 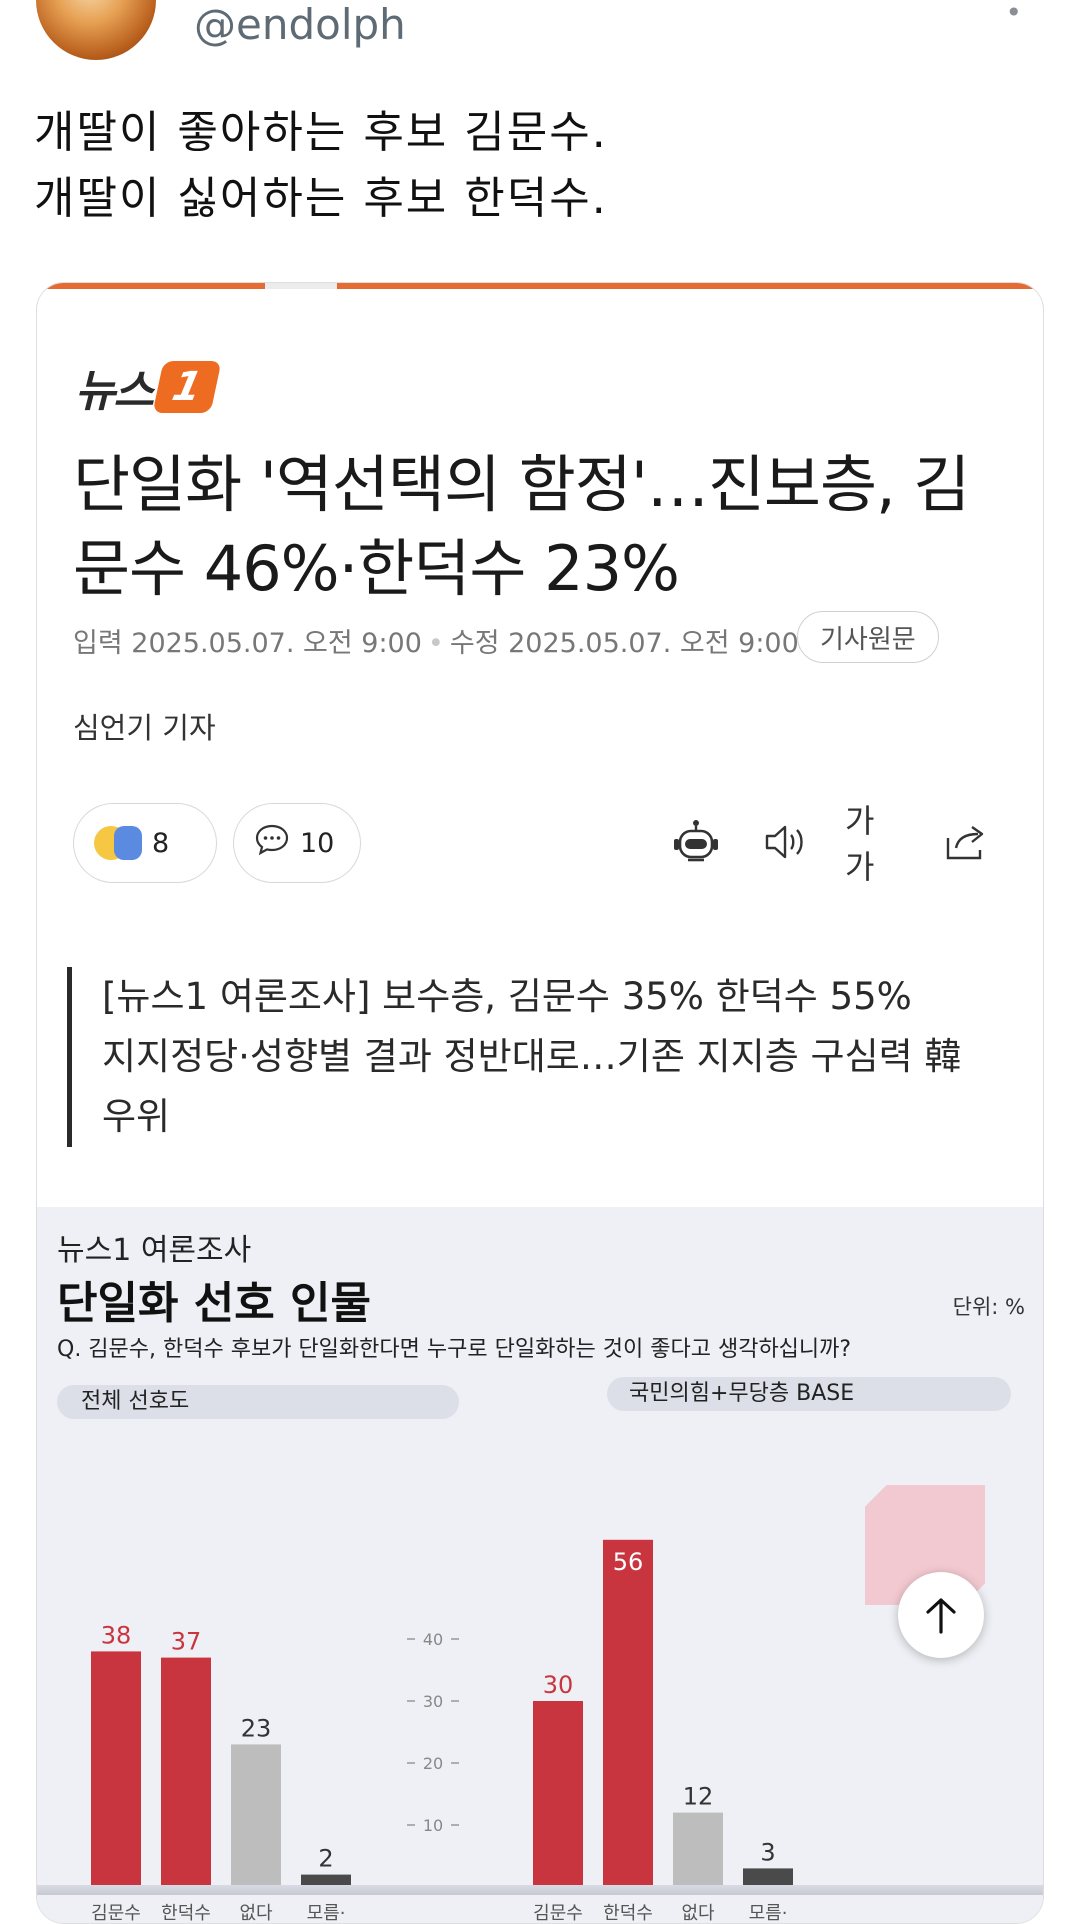 What do you see at coordinates (433, 1701) in the screenshot?
I see `axis-tick-label: 30` at bounding box center [433, 1701].